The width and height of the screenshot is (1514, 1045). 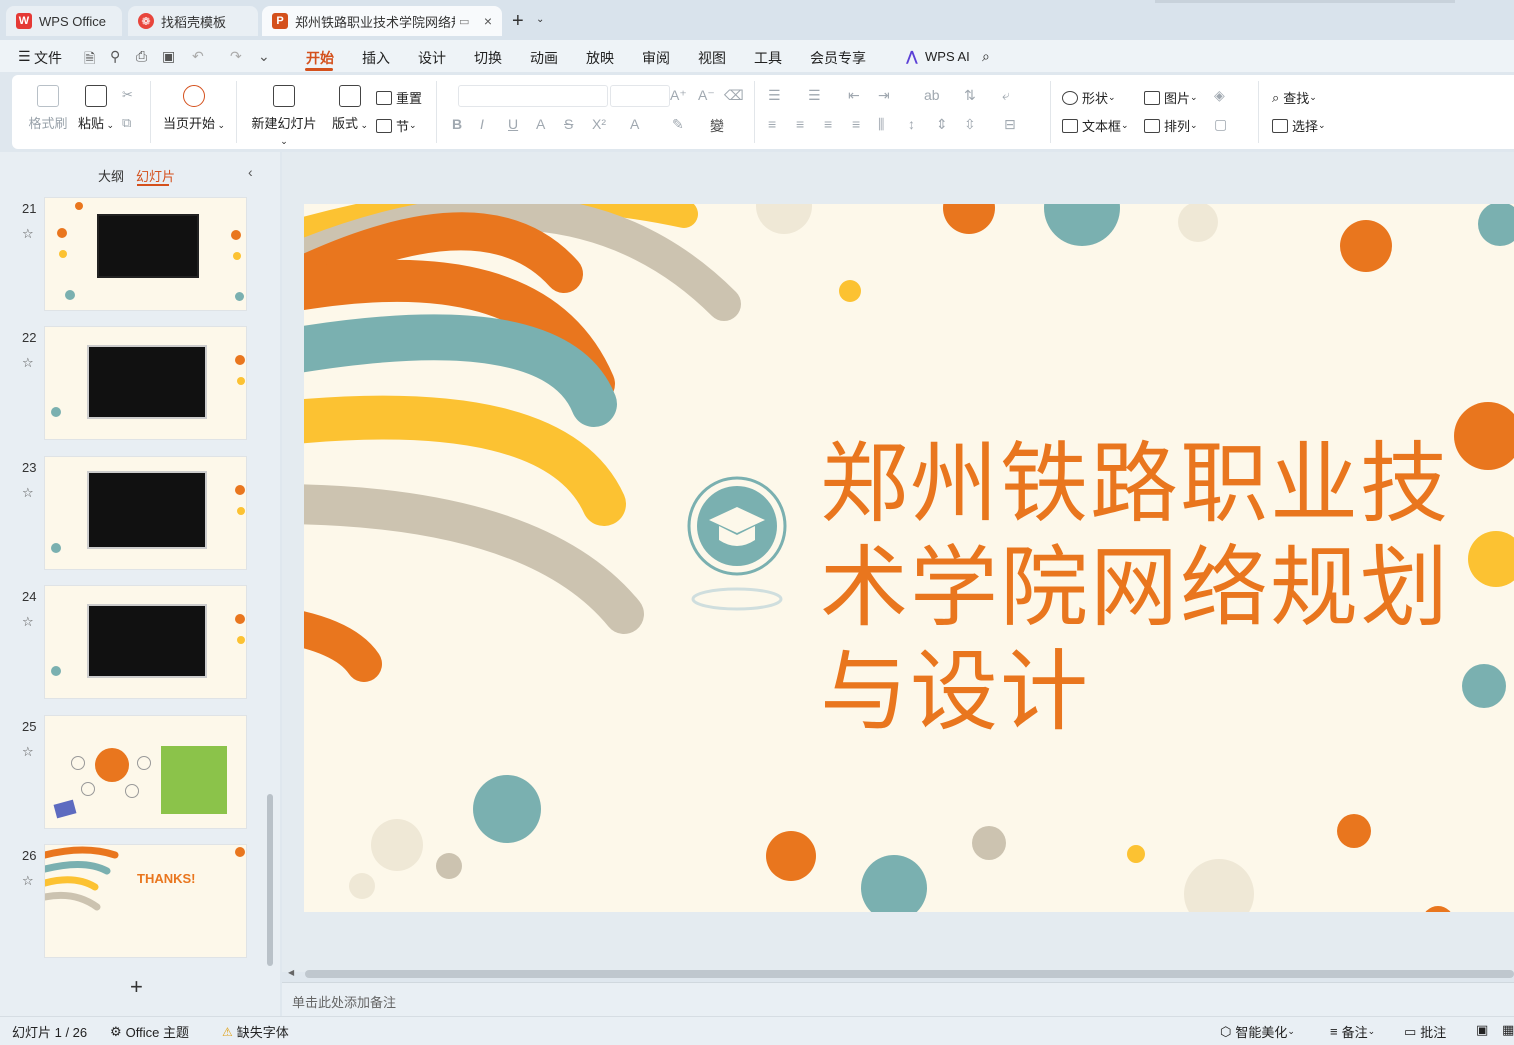 What do you see at coordinates (932, 95) in the screenshot?
I see `text-direction-icon: ab` at bounding box center [932, 95].